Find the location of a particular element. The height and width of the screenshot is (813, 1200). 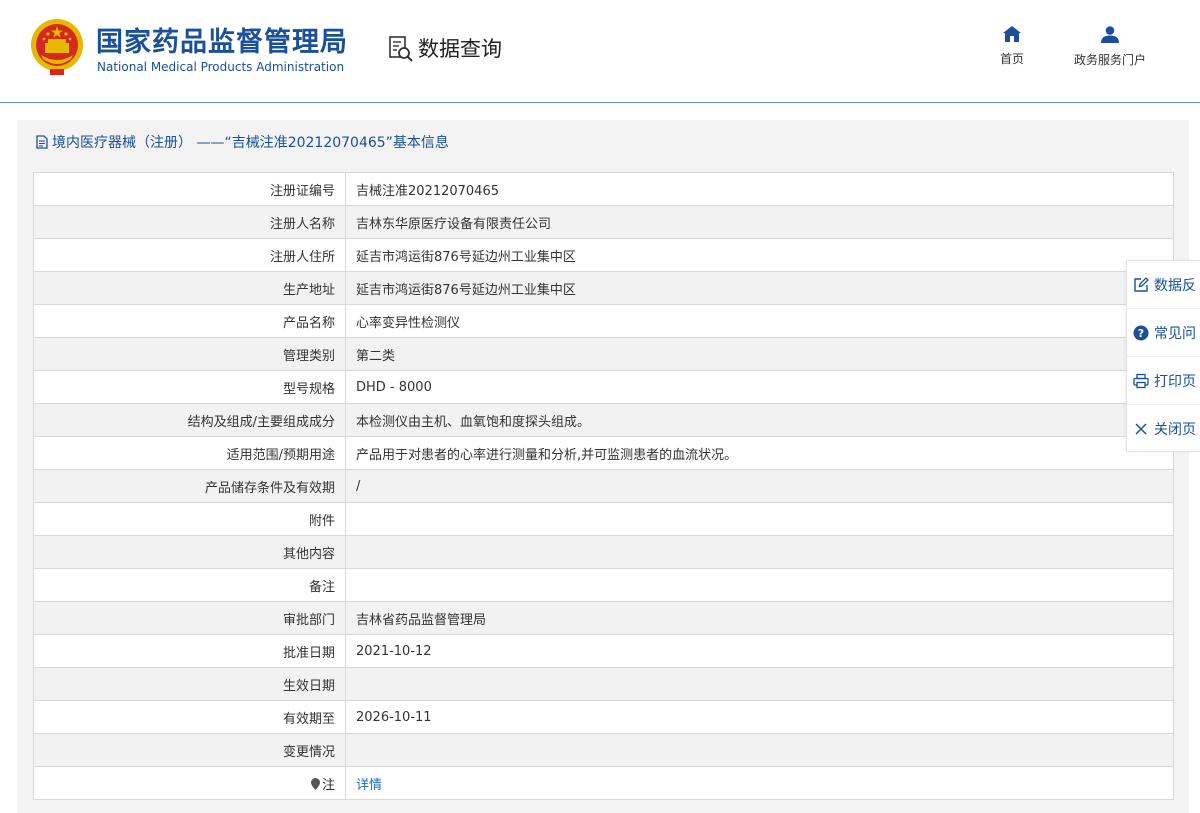

table-row: 生效日期 is located at coordinates (603, 684).